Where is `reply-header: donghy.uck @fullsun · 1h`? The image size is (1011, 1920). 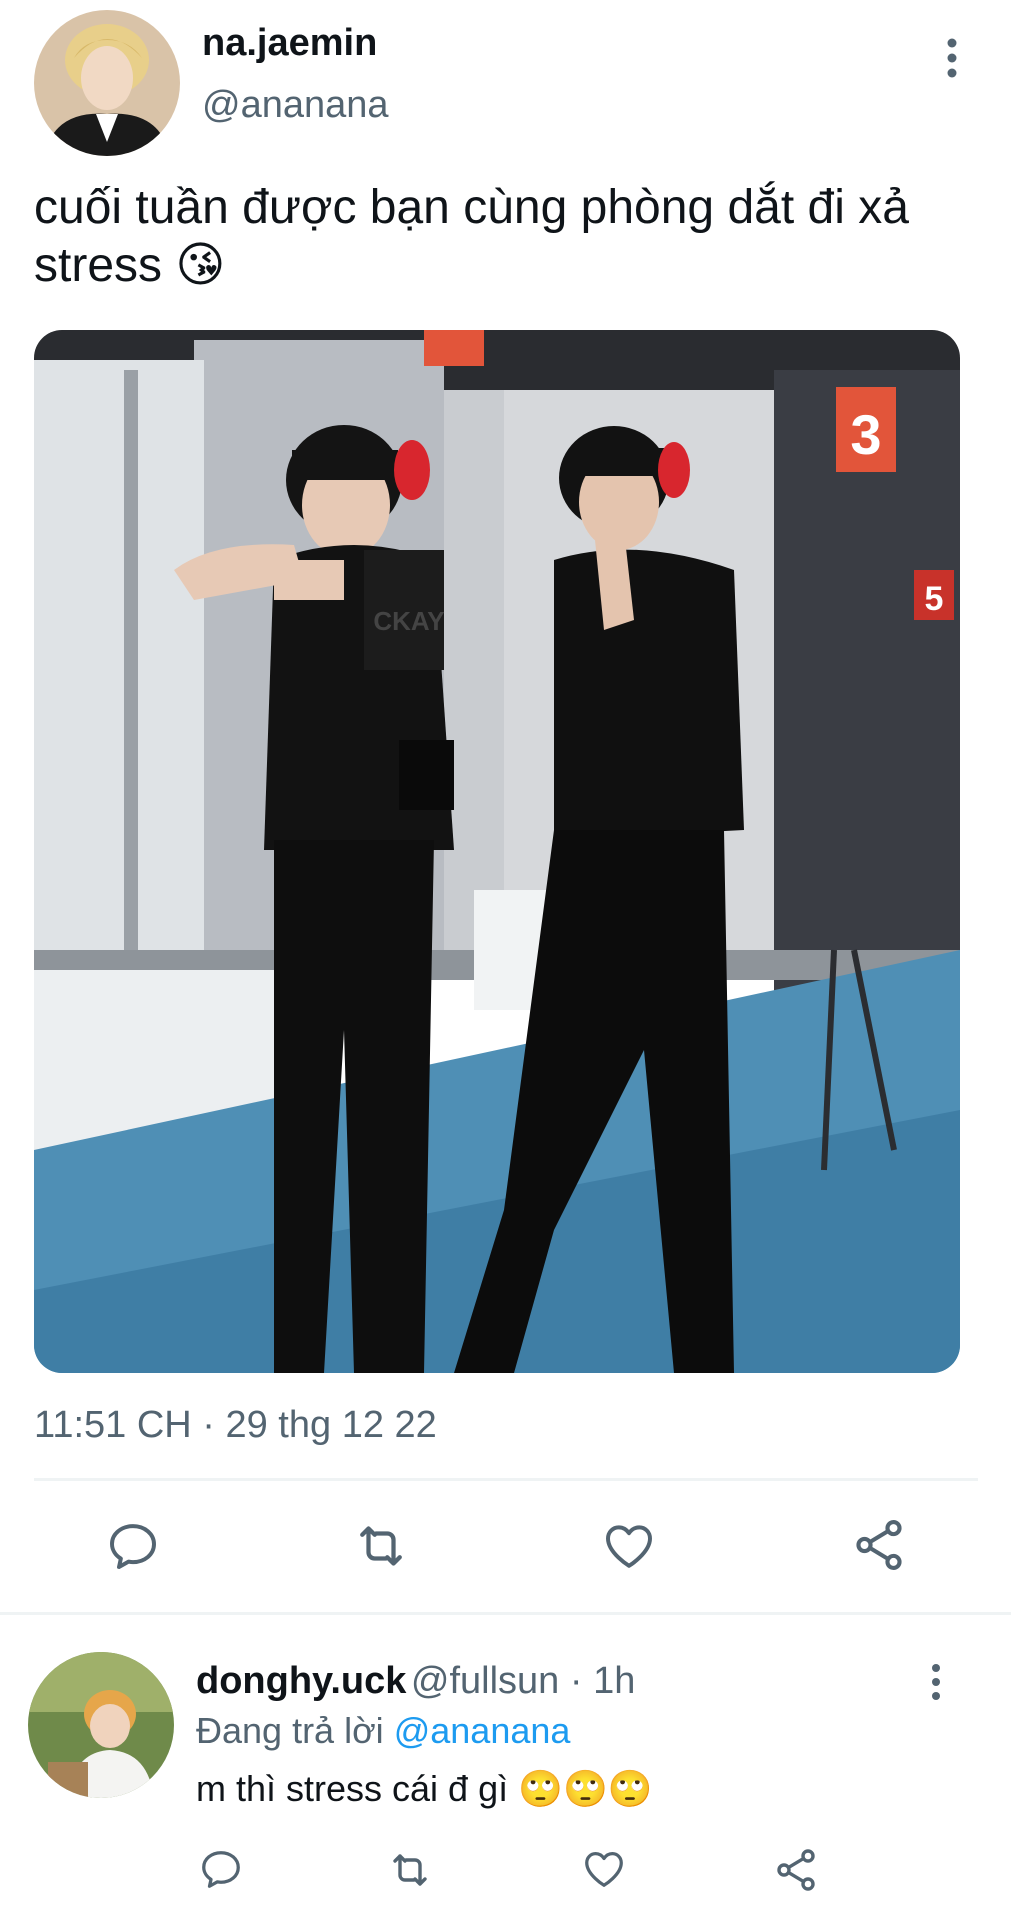 reply-header: donghy.uck @fullsun · 1h is located at coordinates (415, 1681).